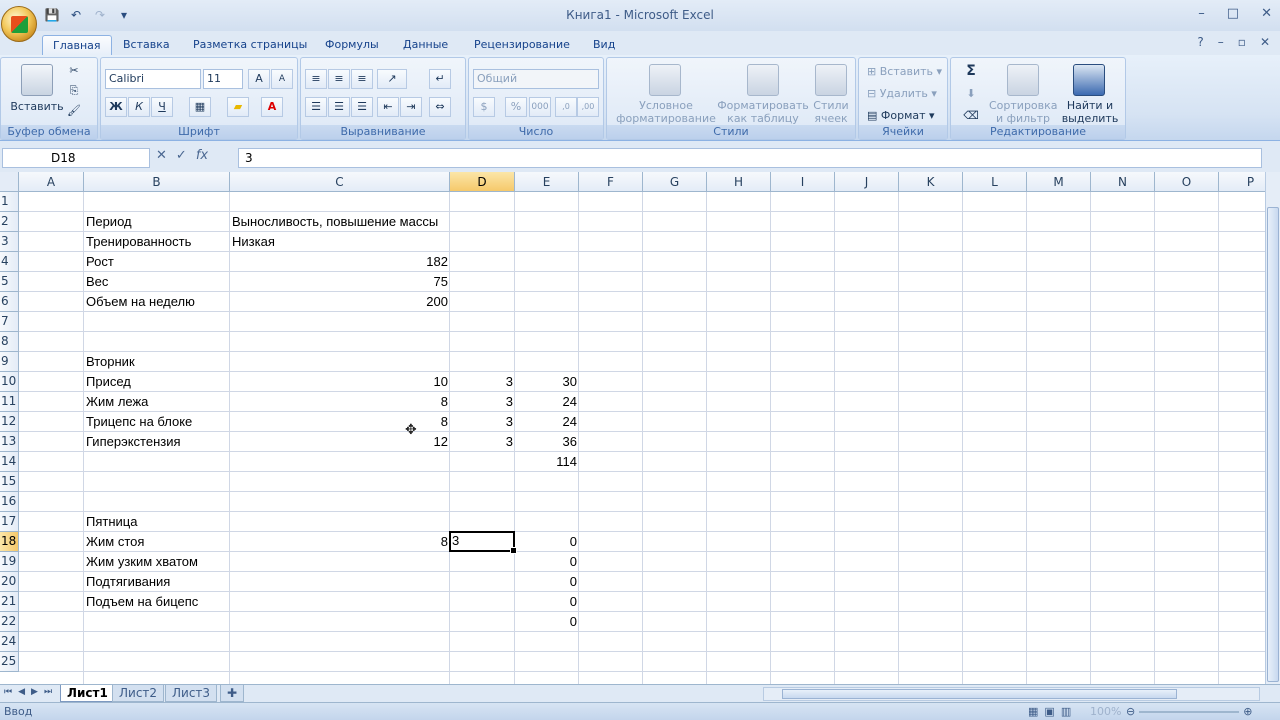  Describe the element at coordinates (1011, 694) in the screenshot. I see `horizontal-scrollbar` at that location.